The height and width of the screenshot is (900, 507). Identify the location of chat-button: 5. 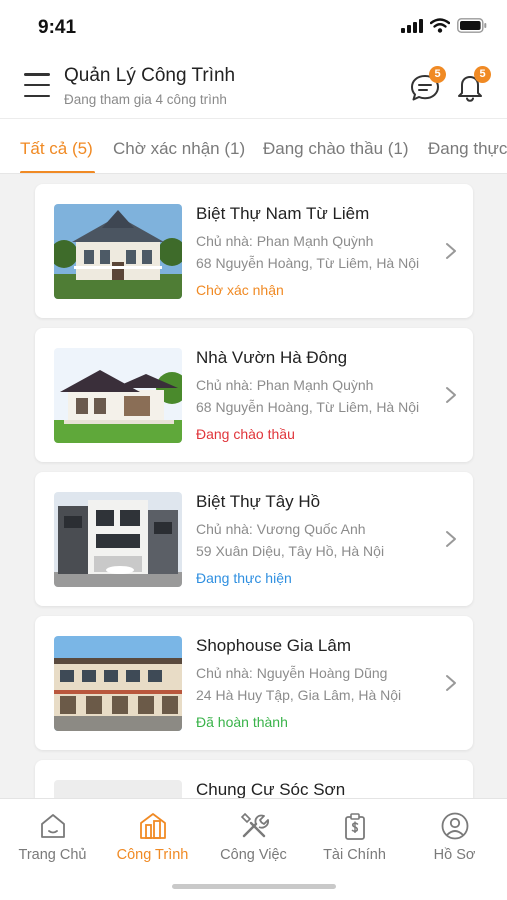
(427, 85).